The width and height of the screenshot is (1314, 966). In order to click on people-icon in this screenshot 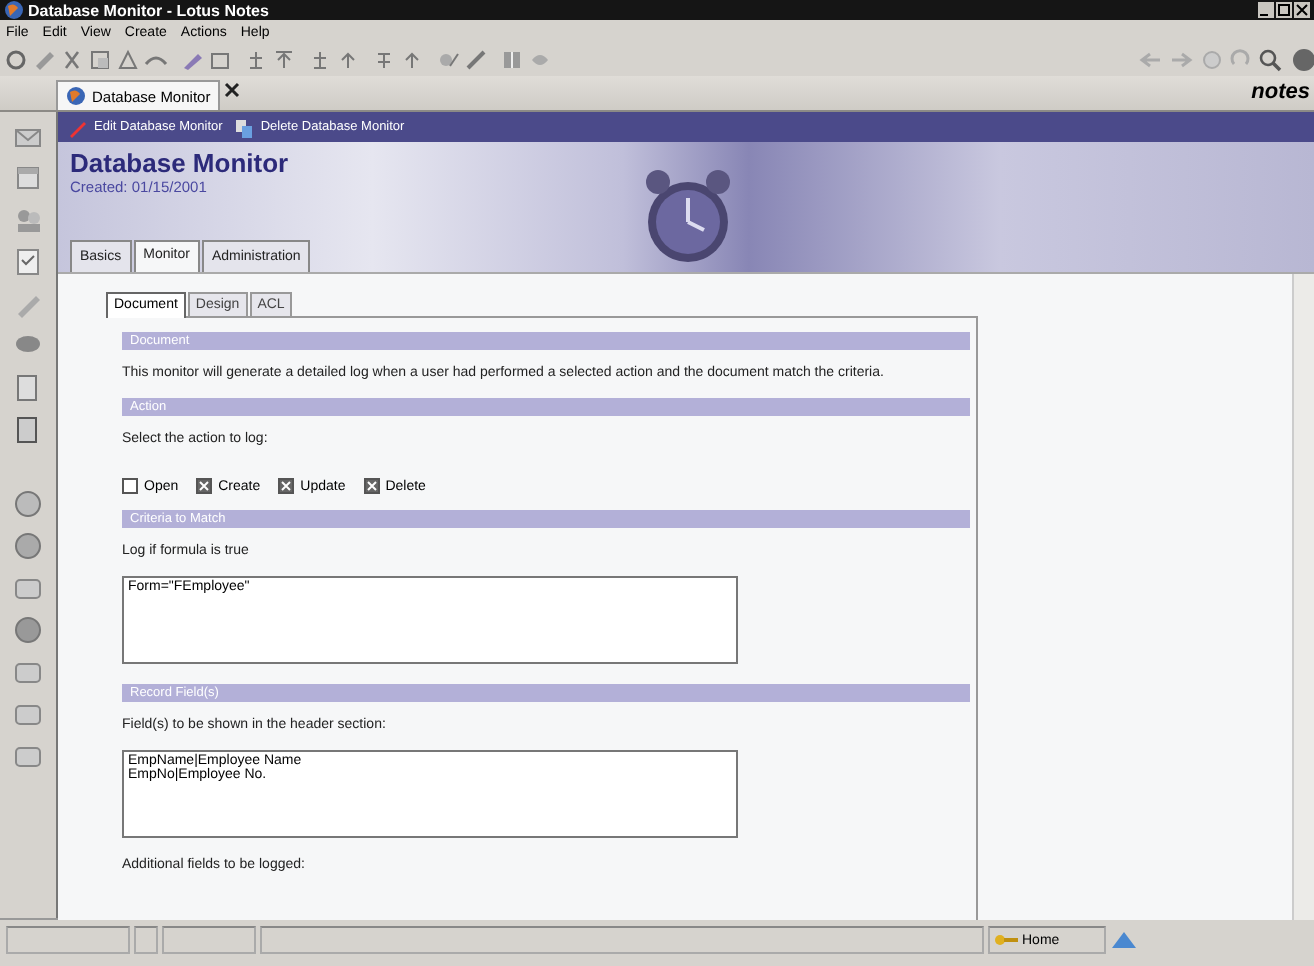, I will do `click(28, 220)`.